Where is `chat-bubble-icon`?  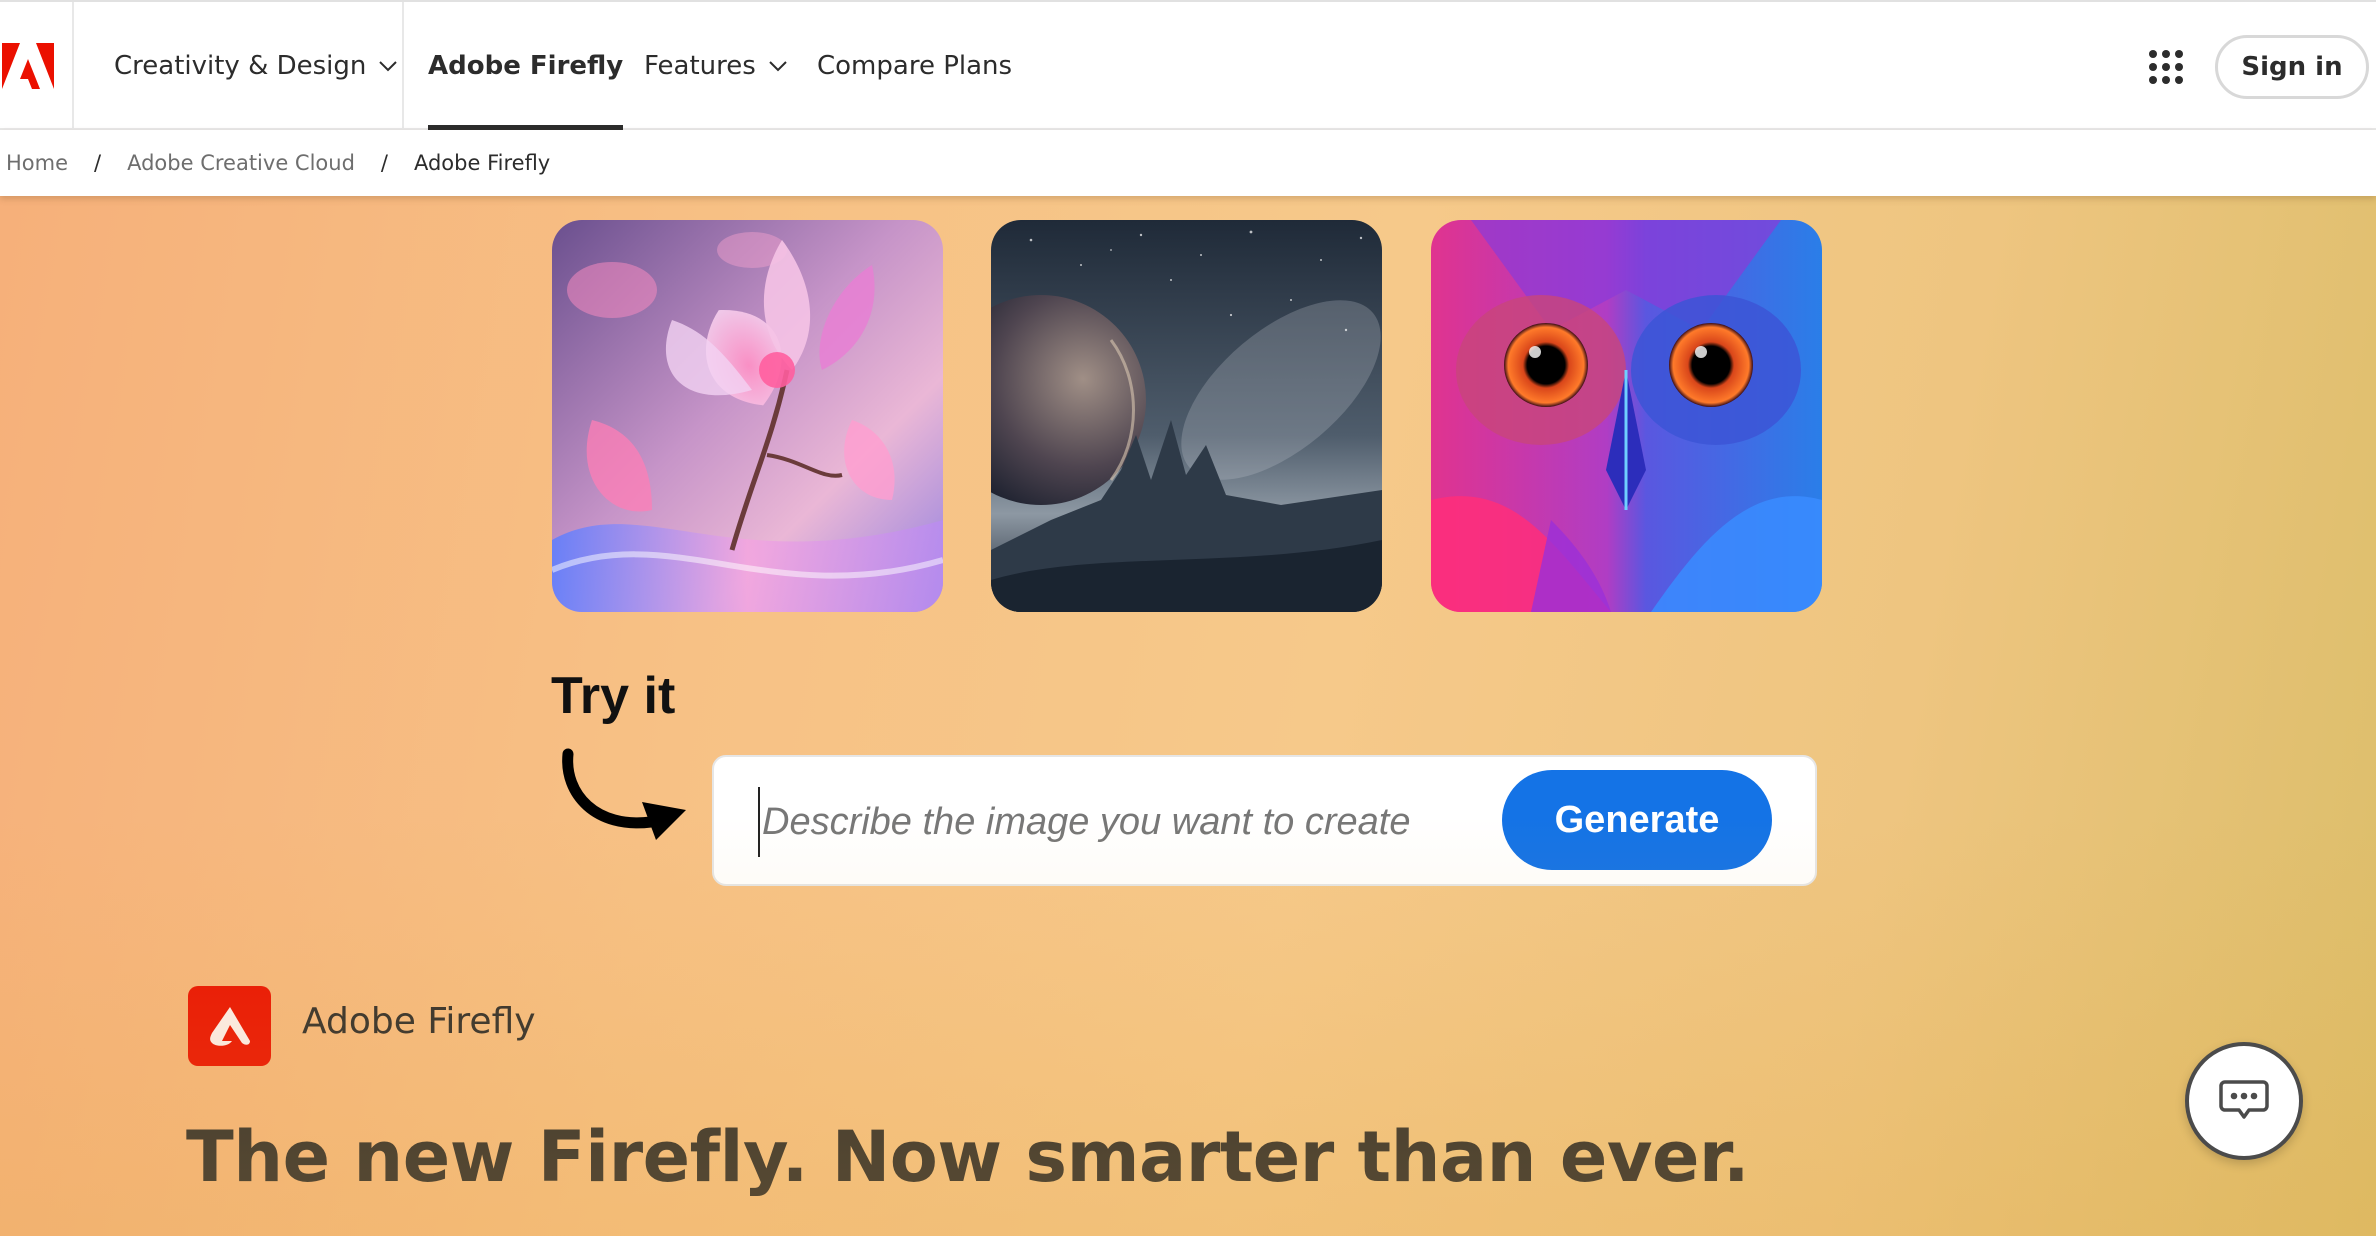
chat-bubble-icon is located at coordinates (2244, 1099).